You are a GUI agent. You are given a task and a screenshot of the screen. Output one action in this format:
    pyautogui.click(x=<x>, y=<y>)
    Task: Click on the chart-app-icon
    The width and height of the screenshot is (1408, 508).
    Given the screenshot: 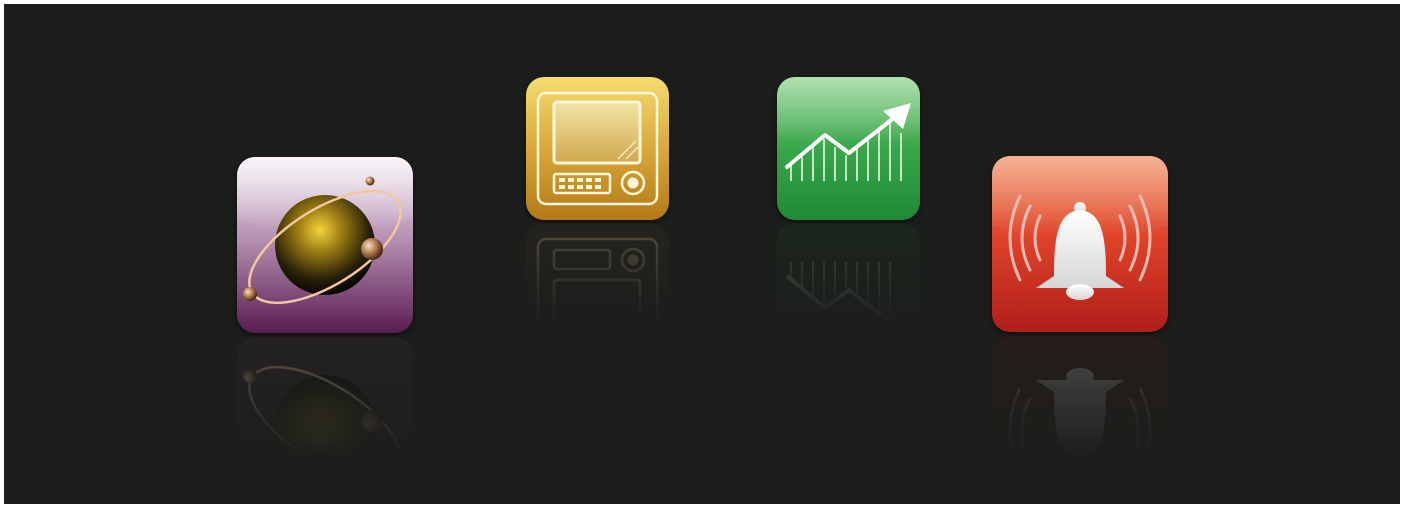 What is the action you would take?
    pyautogui.click(x=848, y=148)
    